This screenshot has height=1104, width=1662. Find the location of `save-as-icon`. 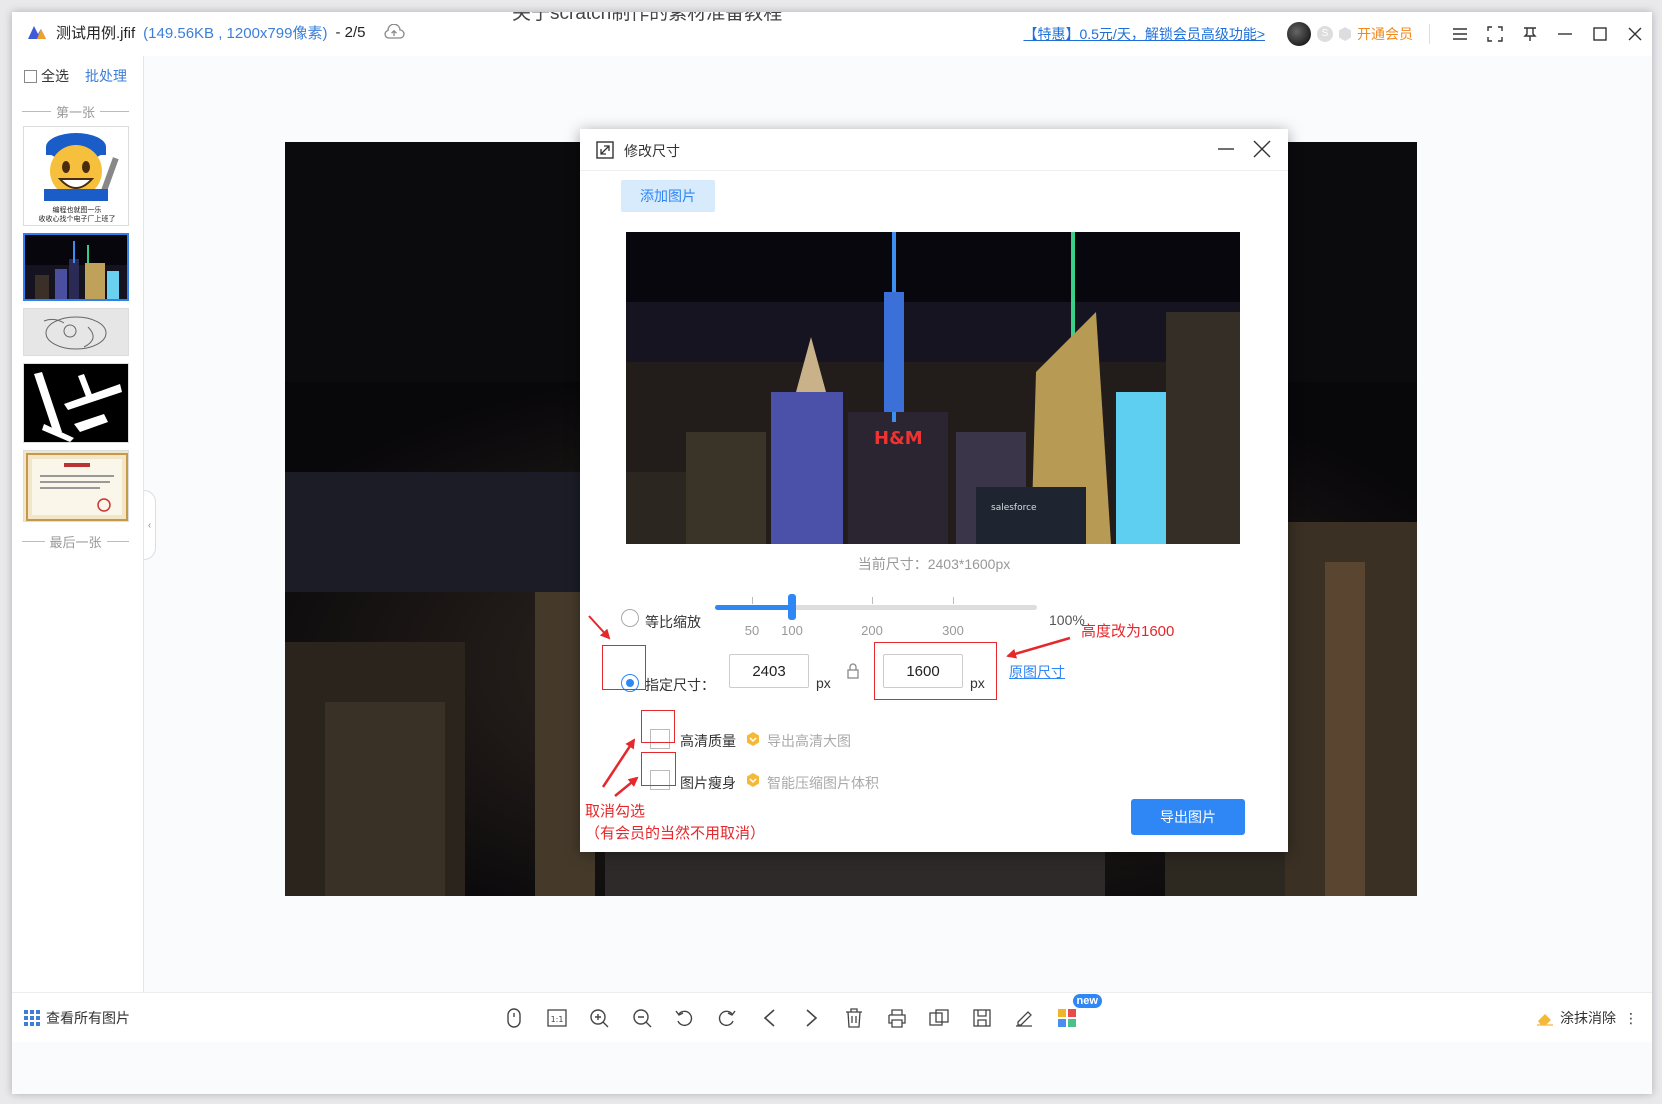

save-as-icon is located at coordinates (982, 1018).